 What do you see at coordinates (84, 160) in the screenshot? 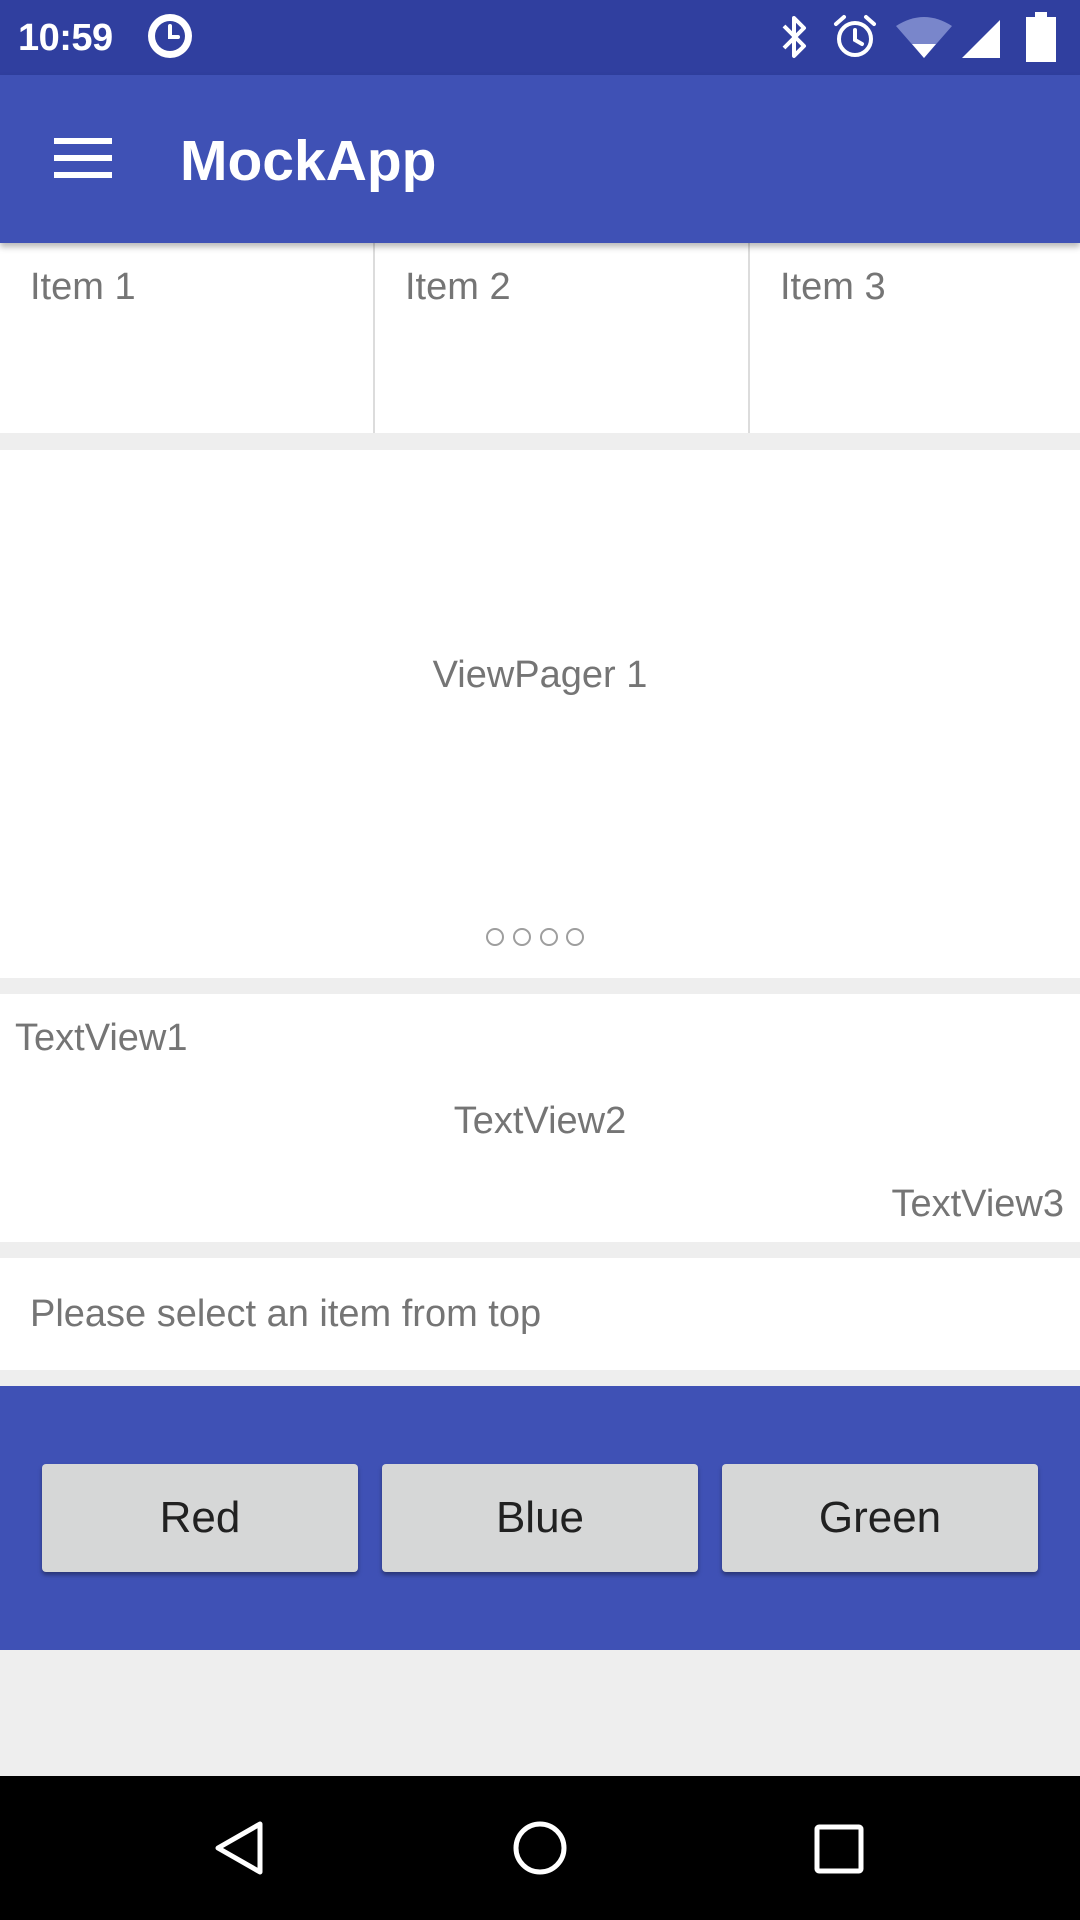
I see `hamburger-menu-icon` at bounding box center [84, 160].